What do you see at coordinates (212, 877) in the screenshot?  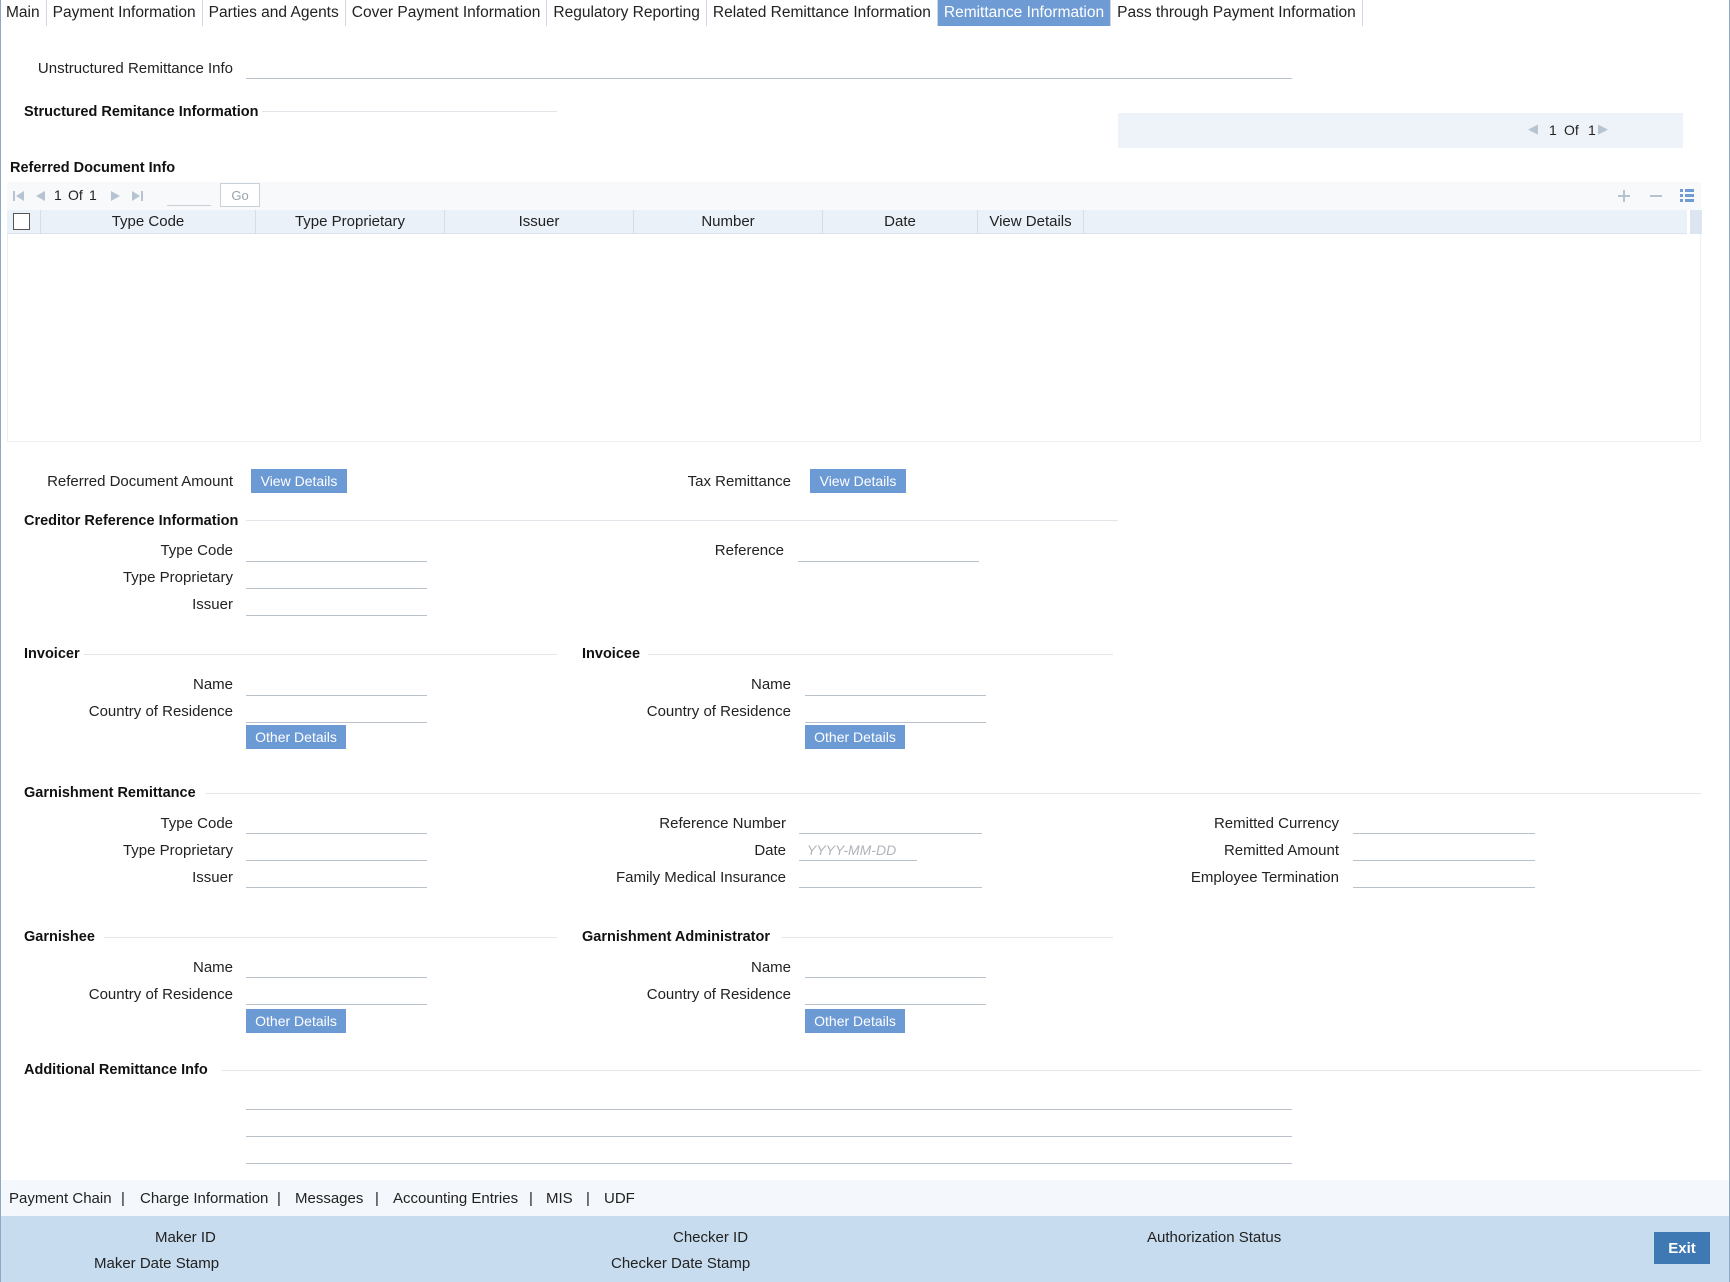 I see `garnishment-issuer-label: Issuer` at bounding box center [212, 877].